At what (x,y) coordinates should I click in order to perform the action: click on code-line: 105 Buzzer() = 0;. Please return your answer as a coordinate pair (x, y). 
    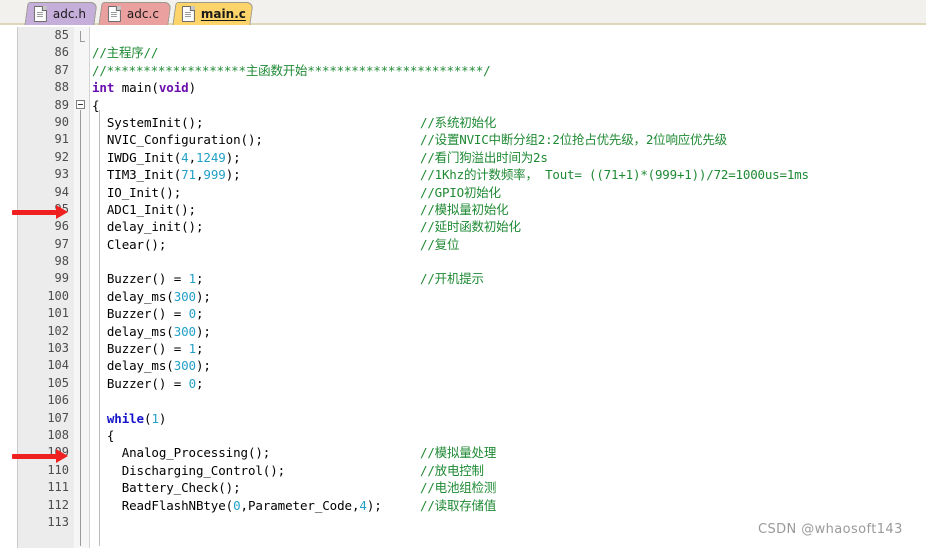
    Looking at the image, I should click on (463, 383).